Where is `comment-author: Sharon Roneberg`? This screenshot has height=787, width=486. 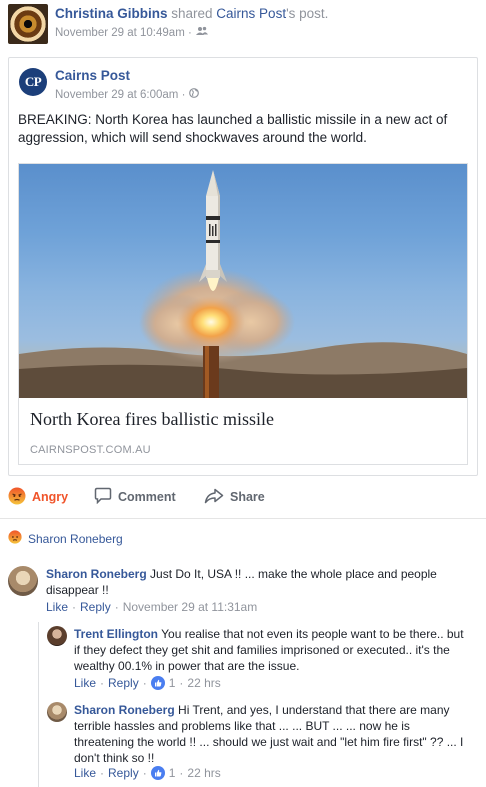 comment-author: Sharon Roneberg is located at coordinates (96, 574).